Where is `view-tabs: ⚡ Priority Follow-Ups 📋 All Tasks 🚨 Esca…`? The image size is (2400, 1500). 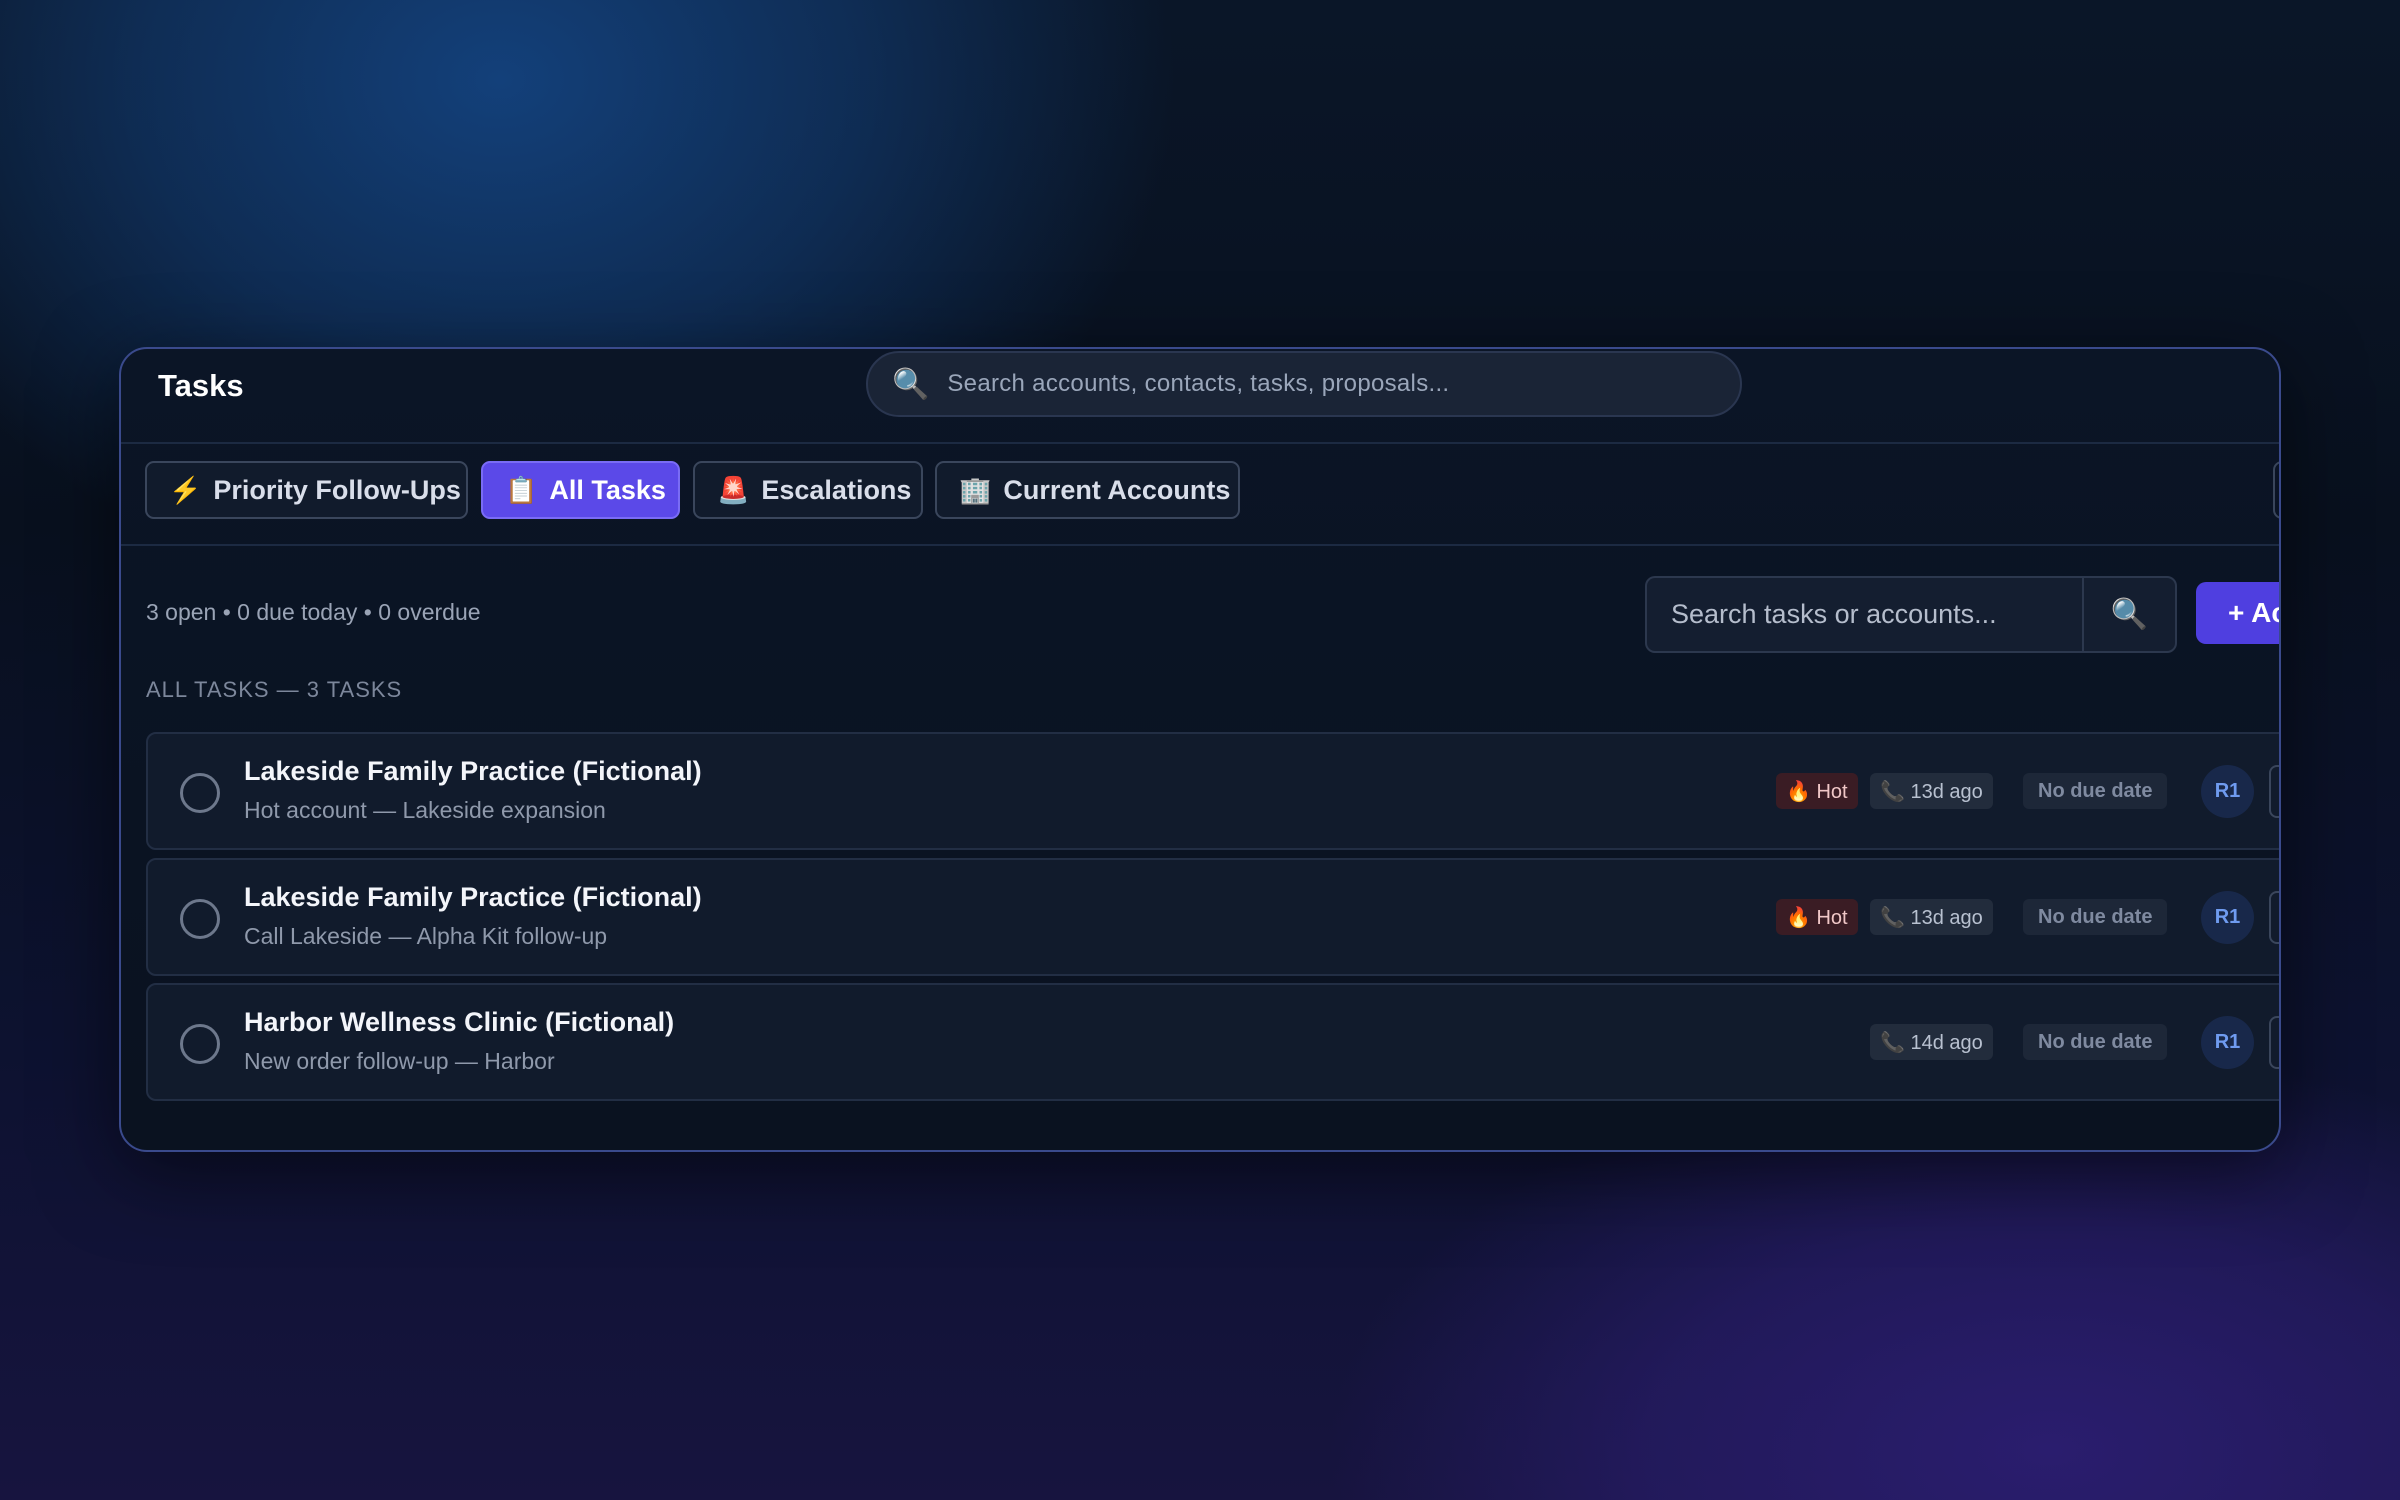
view-tabs: ⚡ Priority Follow-Ups 📋 All Tasks 🚨 Esca… is located at coordinates (1200, 495).